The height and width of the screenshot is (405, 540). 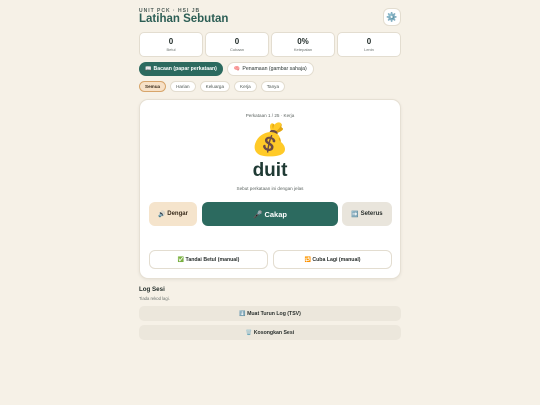 What do you see at coordinates (177, 214) in the screenshot?
I see `button-label: Dengar` at bounding box center [177, 214].